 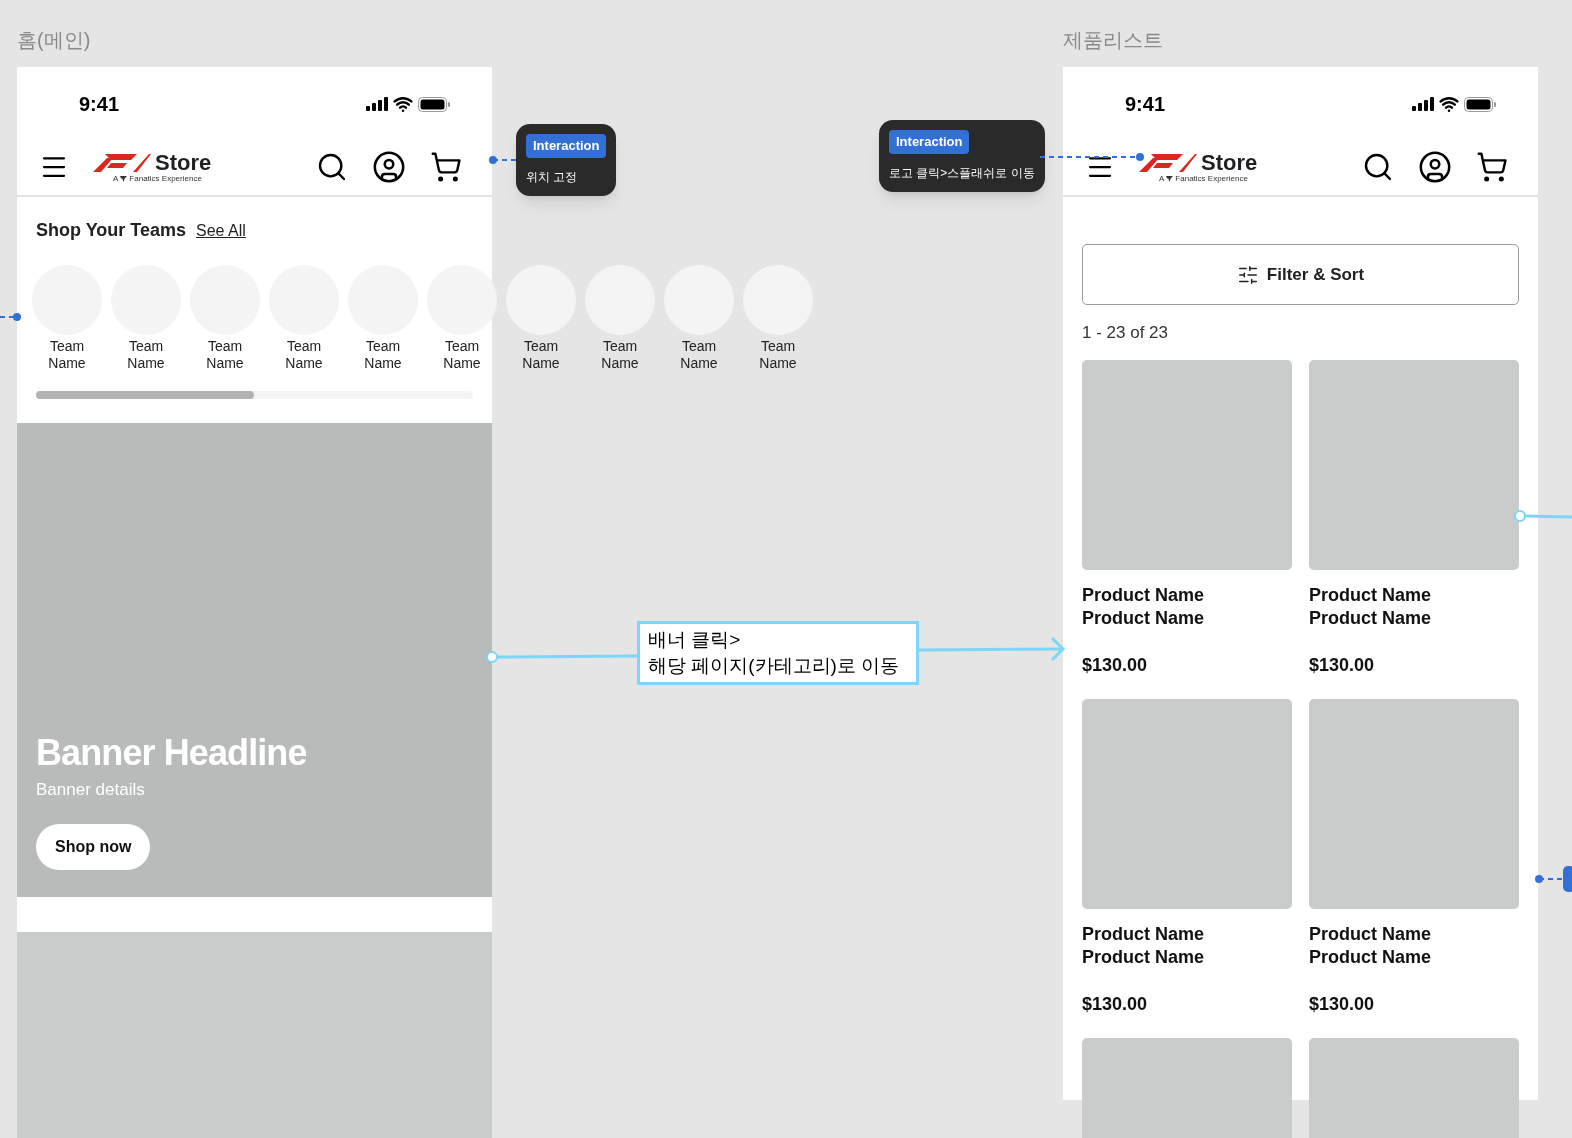 I want to click on frame-label: 제품리스트, so click(x=1113, y=40).